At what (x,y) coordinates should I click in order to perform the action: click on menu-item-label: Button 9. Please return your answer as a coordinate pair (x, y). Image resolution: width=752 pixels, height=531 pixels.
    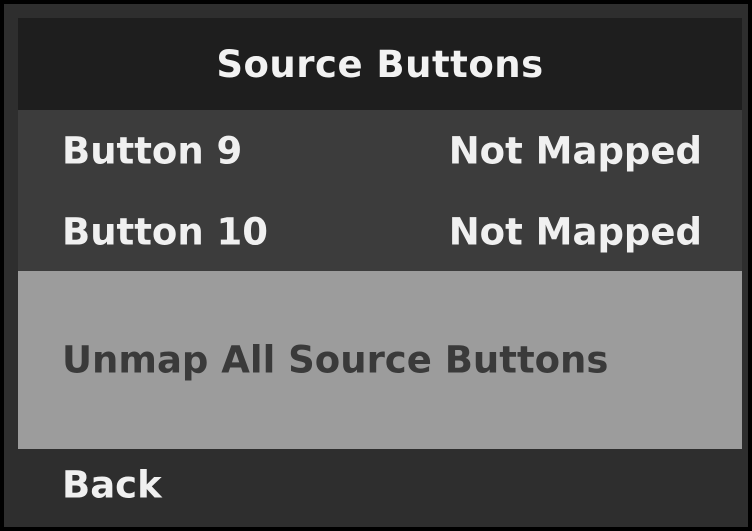
    Looking at the image, I should click on (152, 151).